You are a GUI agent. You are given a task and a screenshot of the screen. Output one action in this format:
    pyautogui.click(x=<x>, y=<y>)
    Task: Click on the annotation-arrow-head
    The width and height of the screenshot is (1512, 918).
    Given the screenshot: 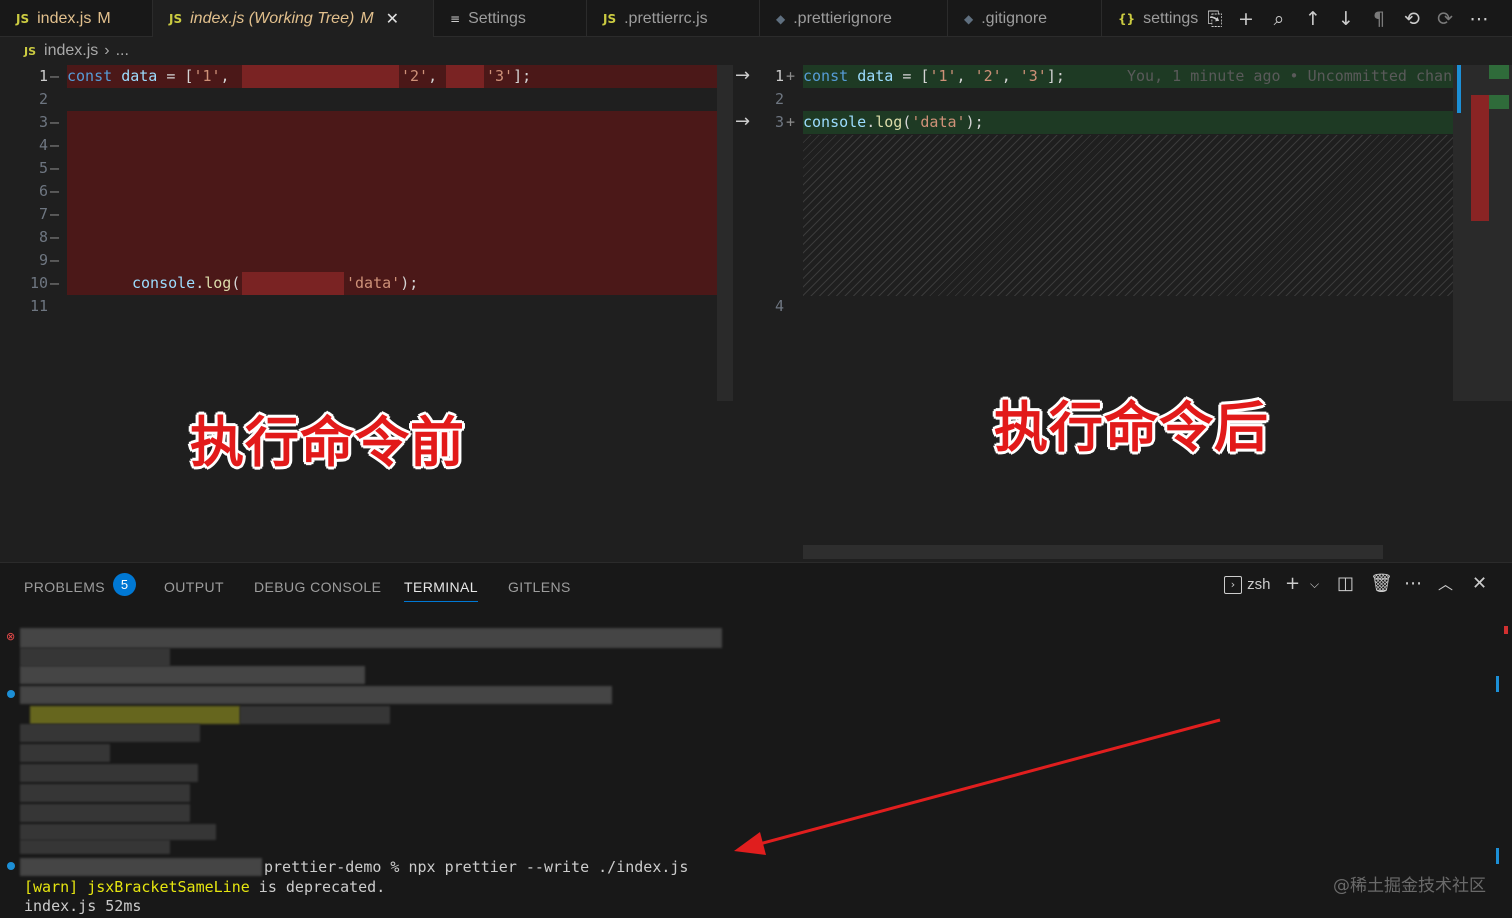 What is the action you would take?
    pyautogui.click(x=750, y=843)
    